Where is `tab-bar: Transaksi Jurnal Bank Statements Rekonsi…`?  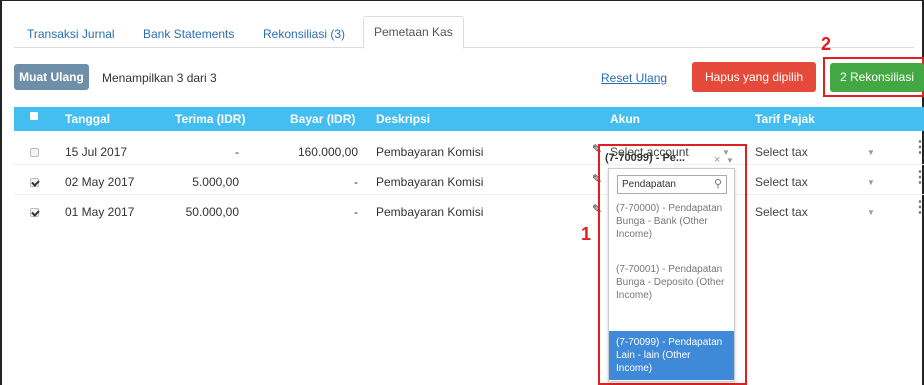 tab-bar: Transaksi Jurnal Bank Statements Rekonsi… is located at coordinates (464, 32).